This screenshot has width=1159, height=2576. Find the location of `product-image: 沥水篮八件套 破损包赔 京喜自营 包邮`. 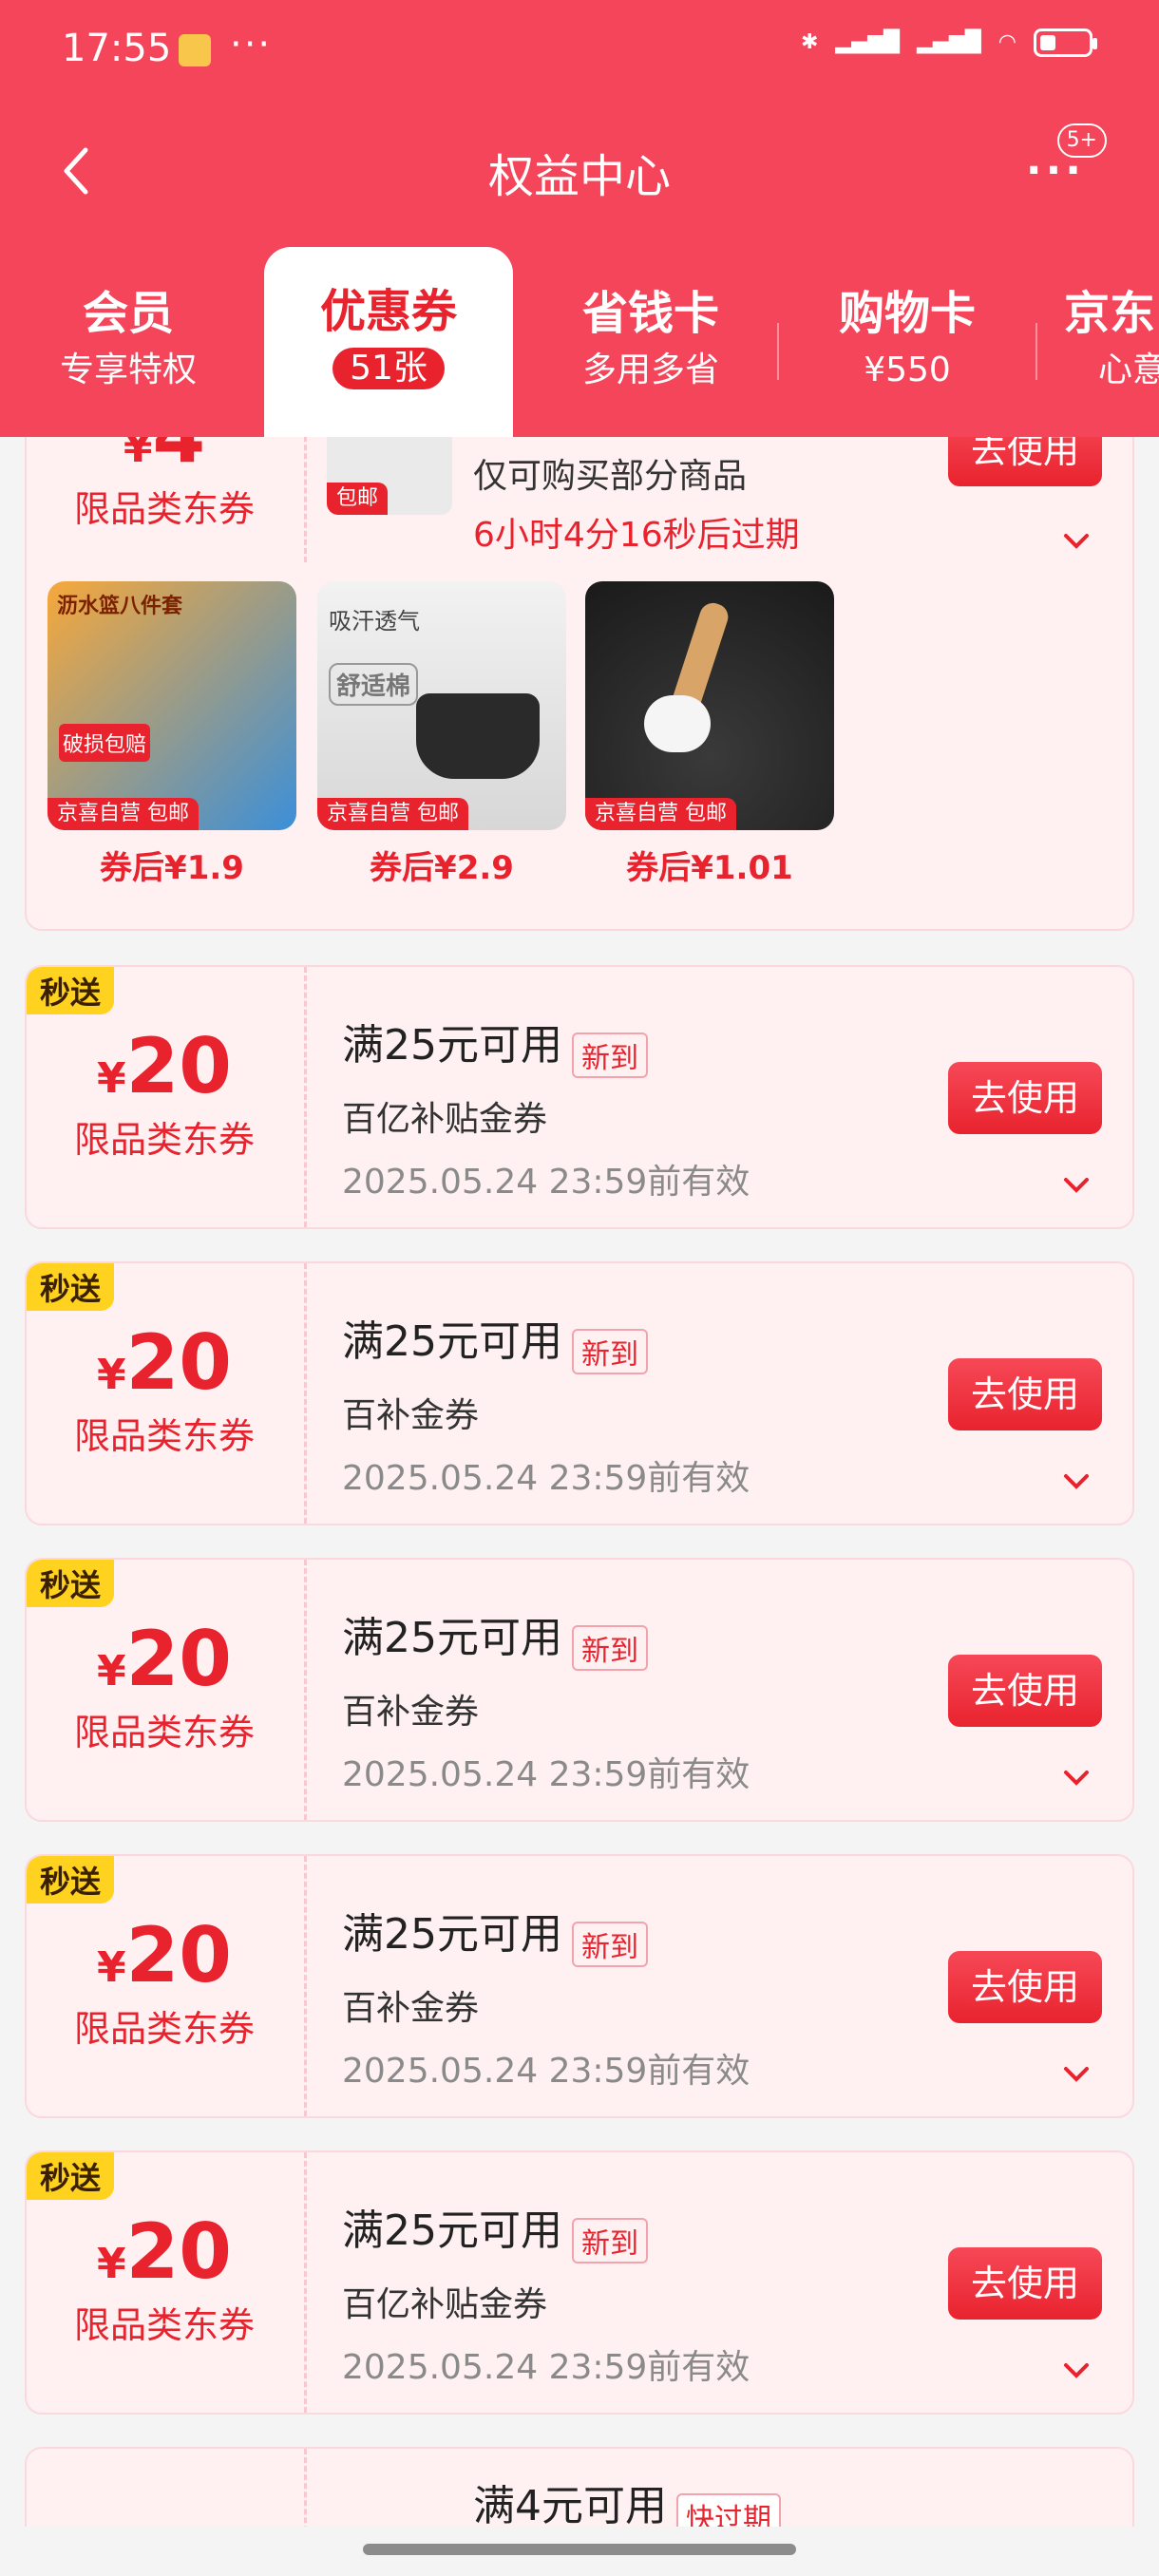

product-image: 沥水篮八件套 破损包赔 京喜自营 包邮 is located at coordinates (172, 705).